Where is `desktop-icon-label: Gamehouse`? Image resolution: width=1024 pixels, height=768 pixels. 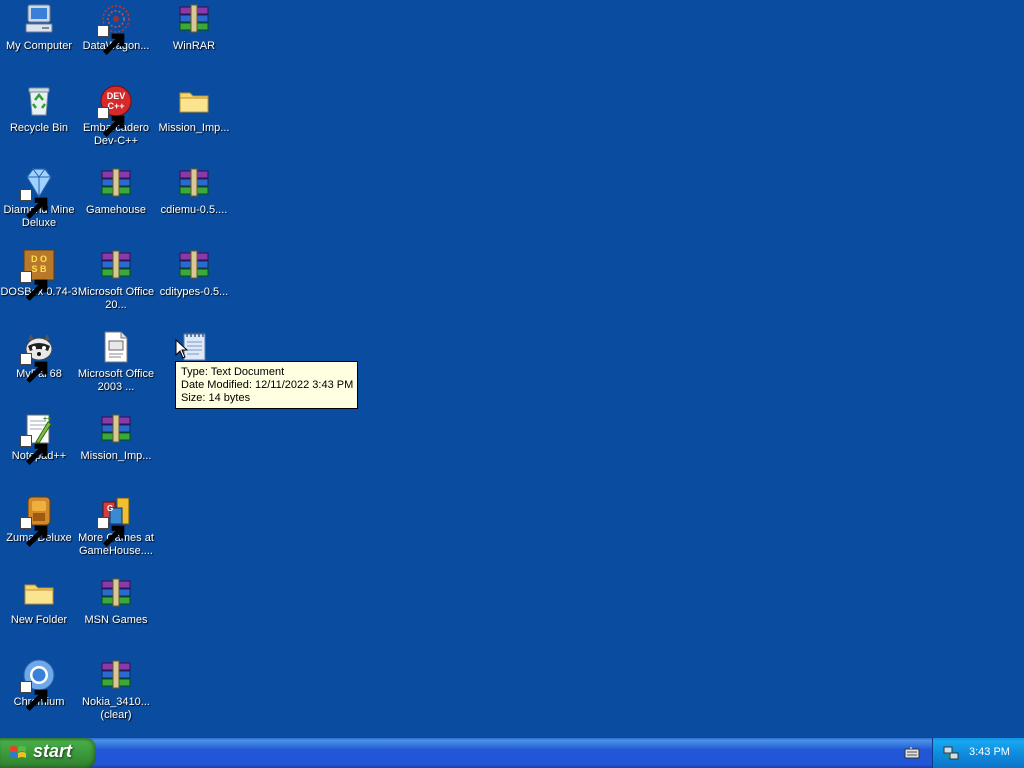
desktop-icon-label: Gamehouse is located at coordinates (116, 210).